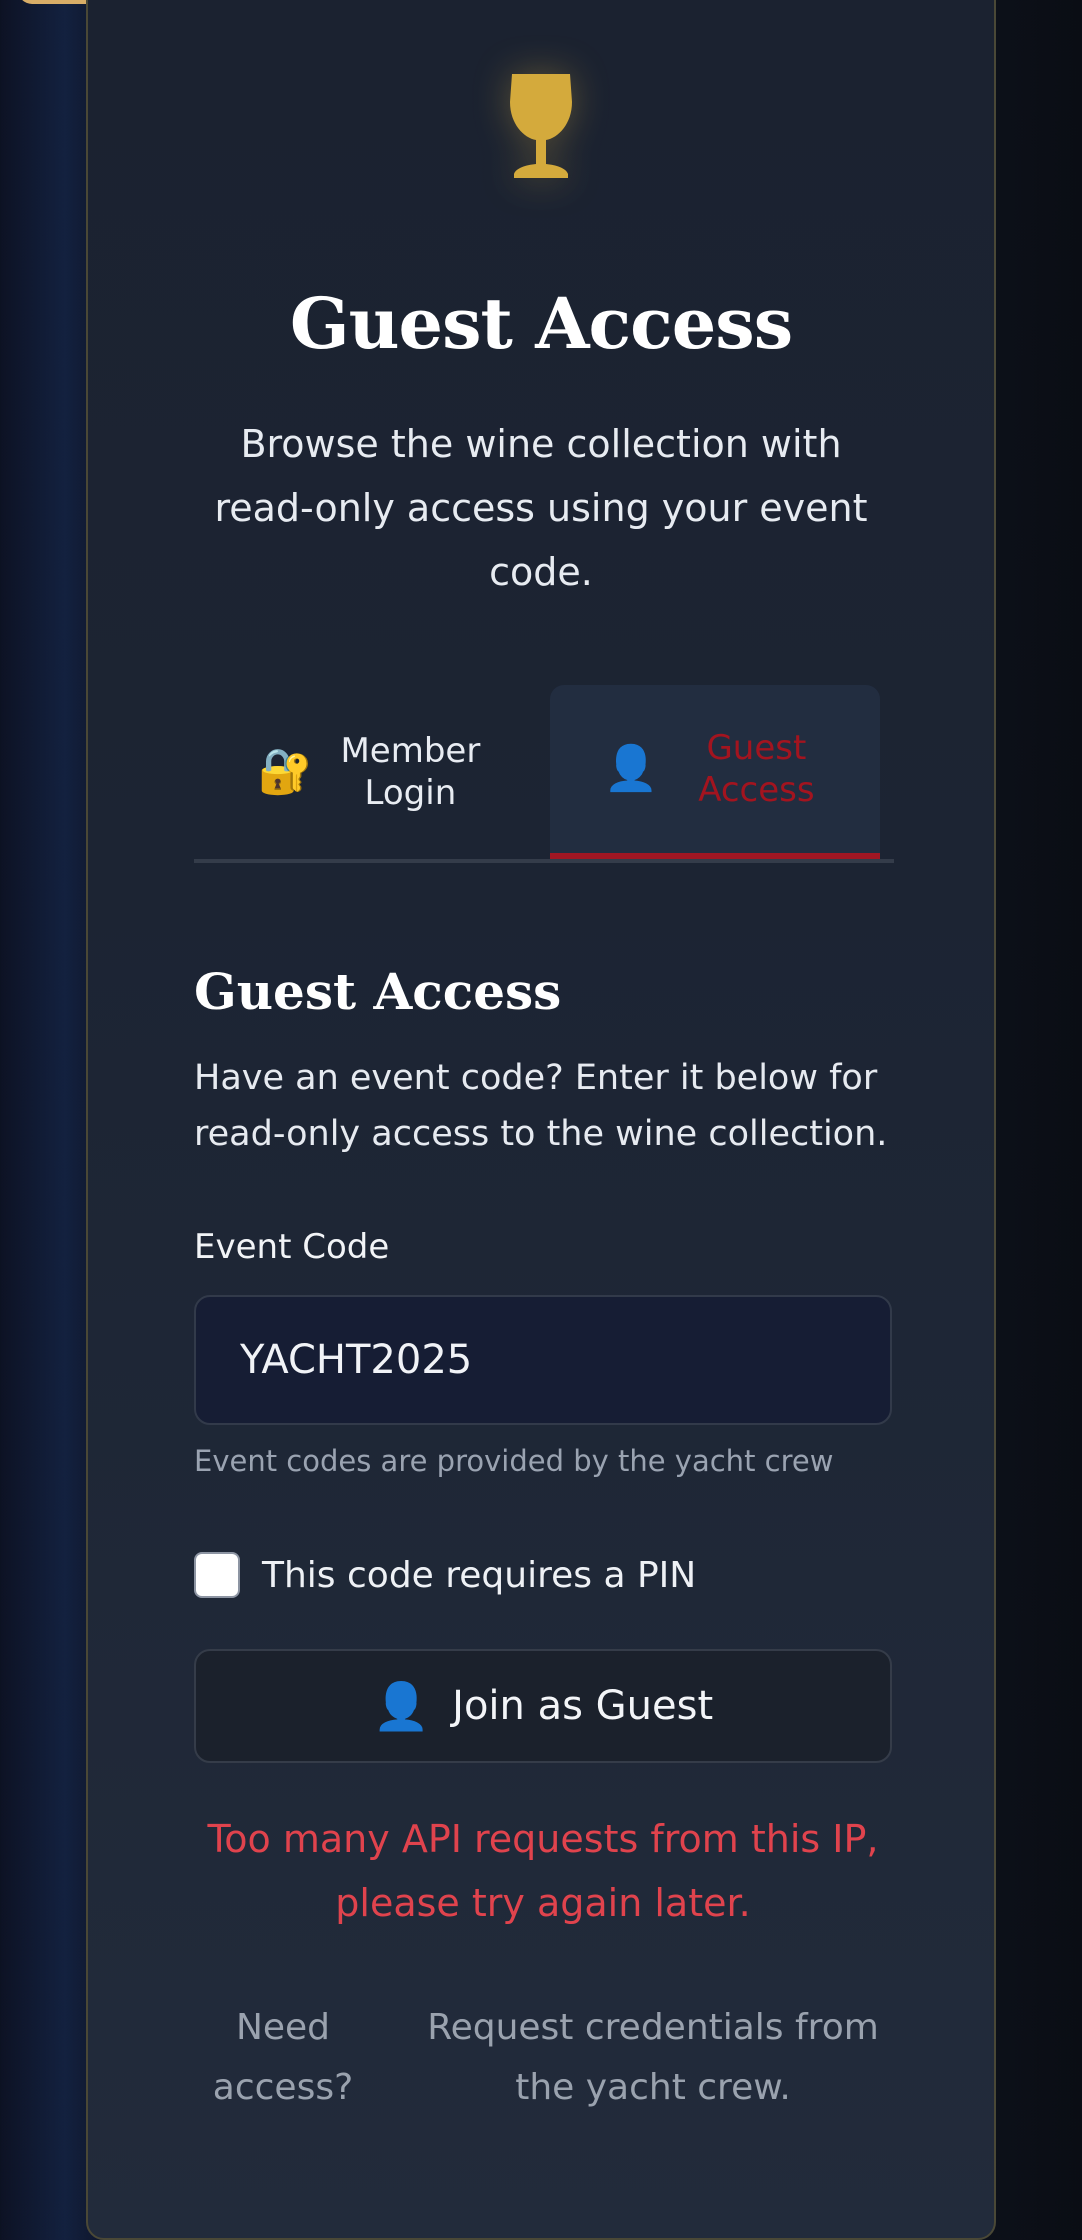 Image resolution: width=1082 pixels, height=2240 pixels. What do you see at coordinates (217, 1575) in the screenshot?
I see `pin-checkbox` at bounding box center [217, 1575].